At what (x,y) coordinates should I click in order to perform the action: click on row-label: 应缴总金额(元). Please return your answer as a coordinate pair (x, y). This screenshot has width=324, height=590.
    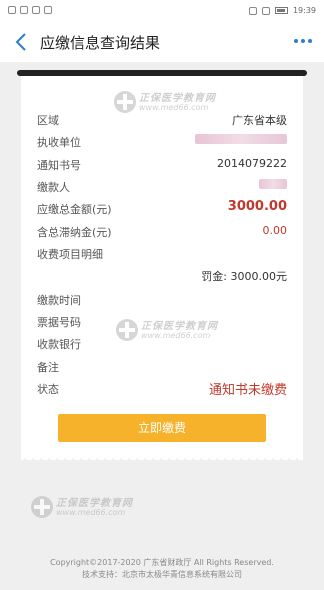
    Looking at the image, I should click on (74, 209).